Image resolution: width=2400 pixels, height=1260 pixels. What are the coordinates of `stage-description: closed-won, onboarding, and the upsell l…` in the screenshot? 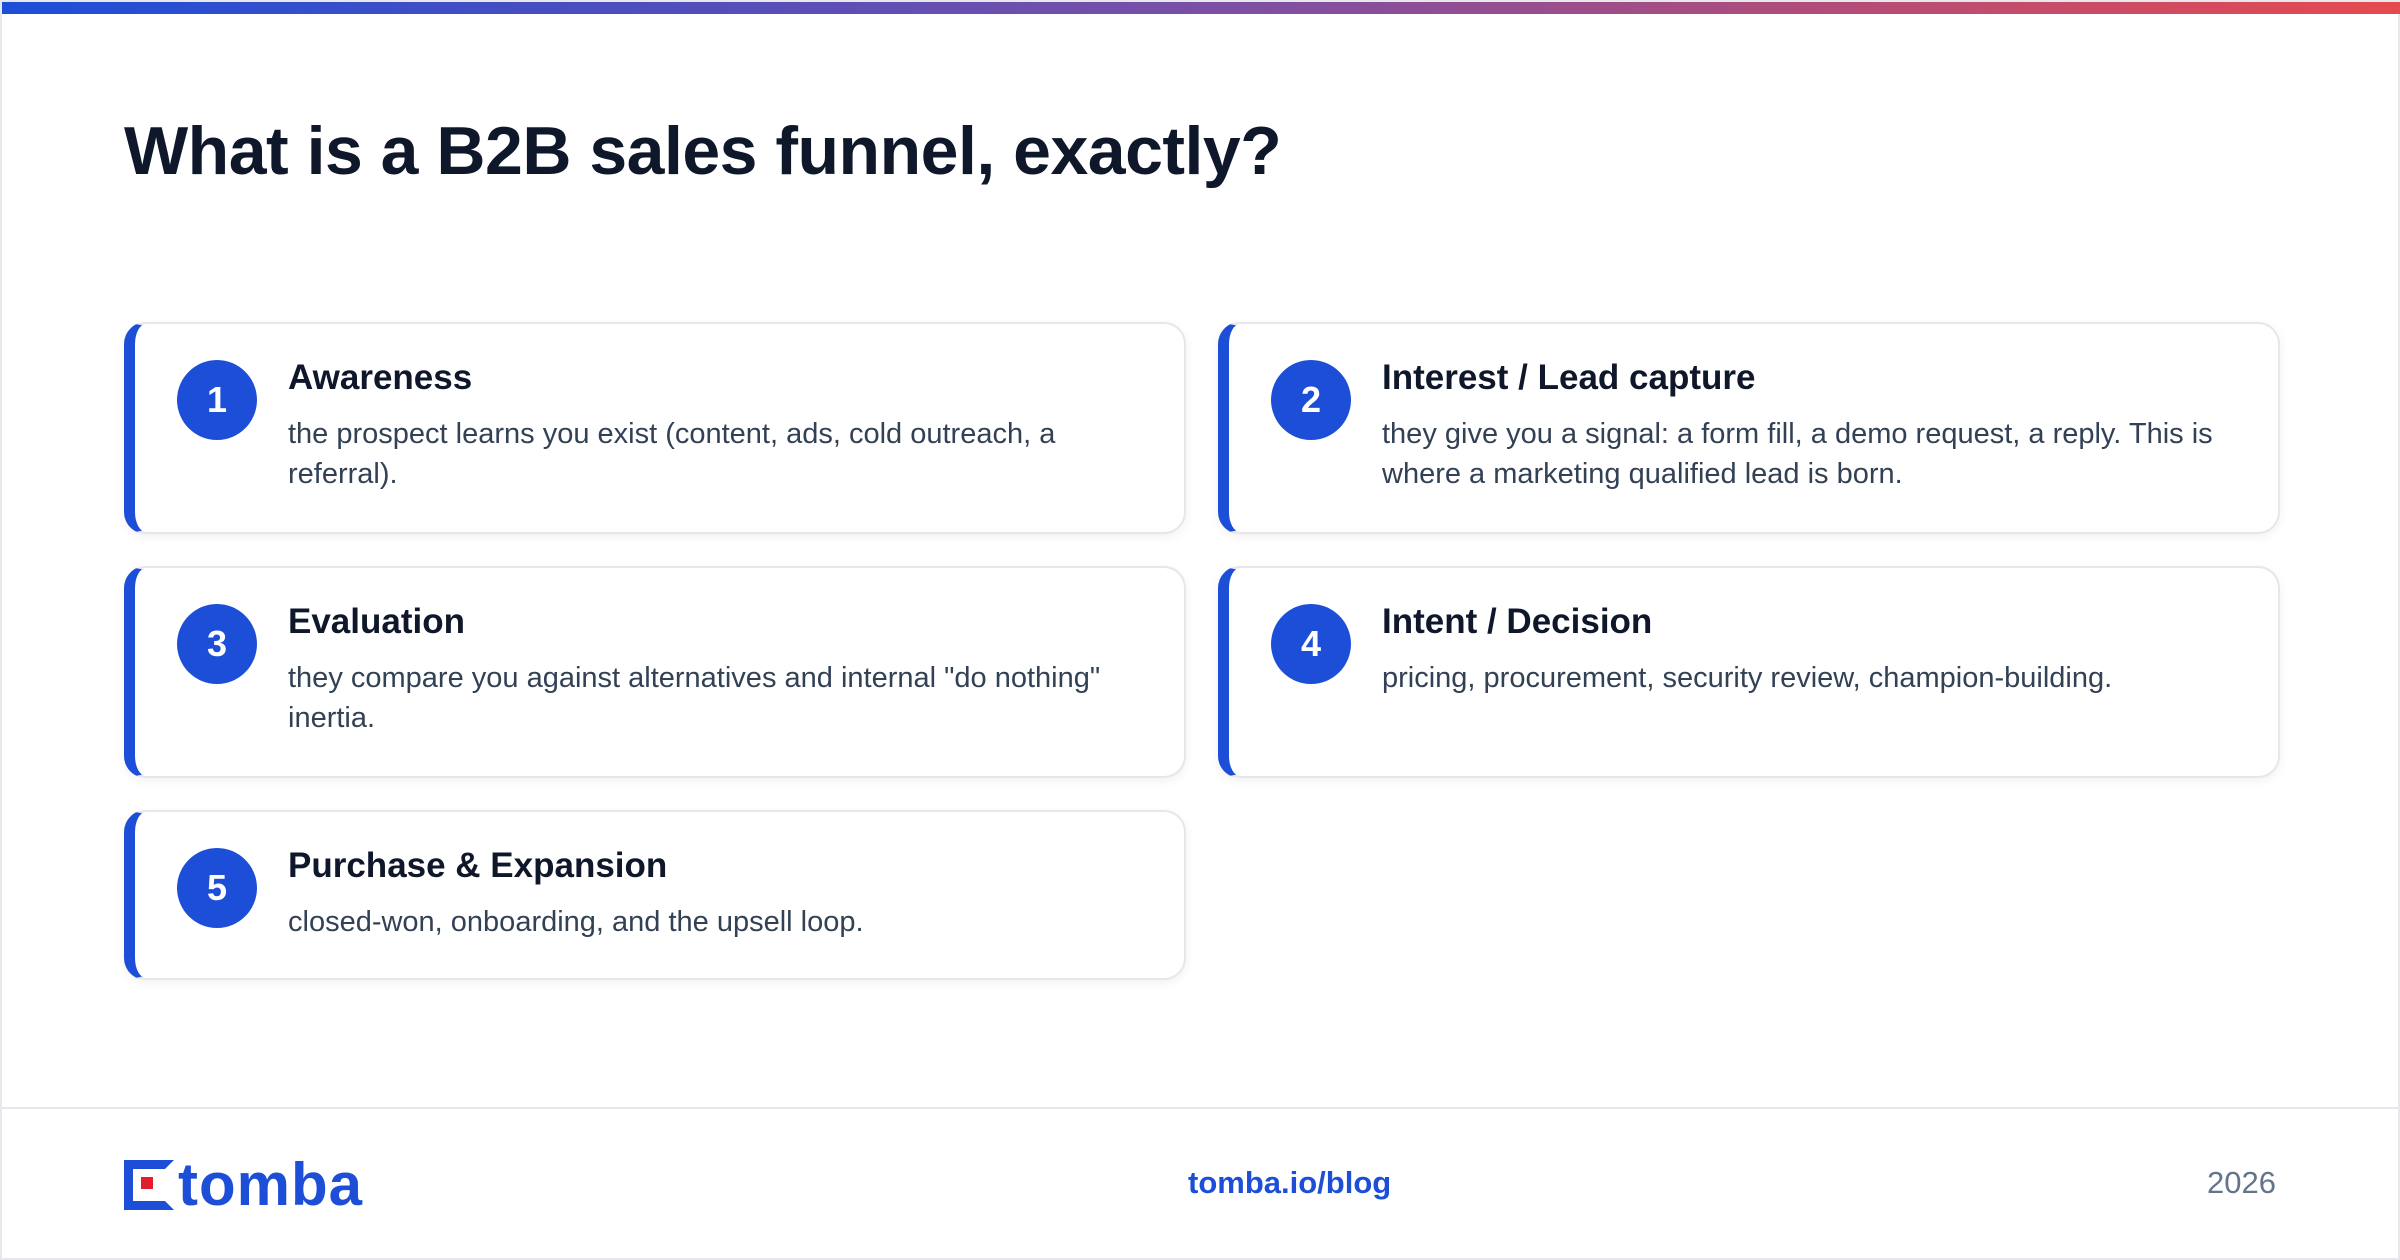 It's located at (576, 922).